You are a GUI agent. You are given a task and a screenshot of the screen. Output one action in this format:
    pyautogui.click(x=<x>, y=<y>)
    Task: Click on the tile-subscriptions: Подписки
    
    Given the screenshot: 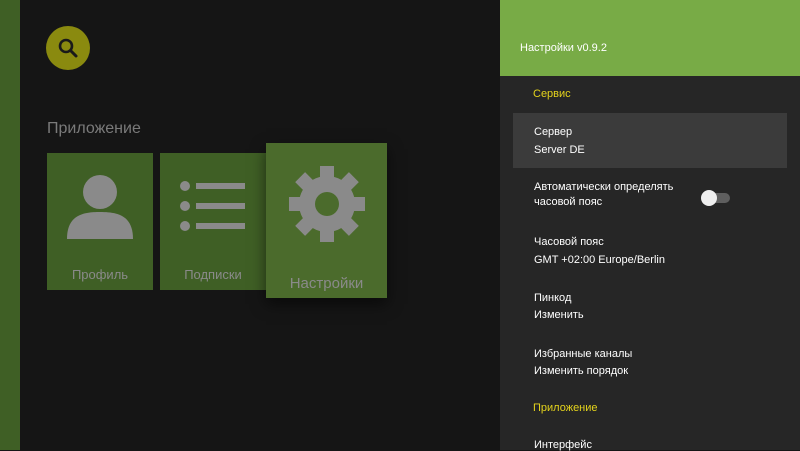 What is the action you would take?
    pyautogui.click(x=213, y=221)
    